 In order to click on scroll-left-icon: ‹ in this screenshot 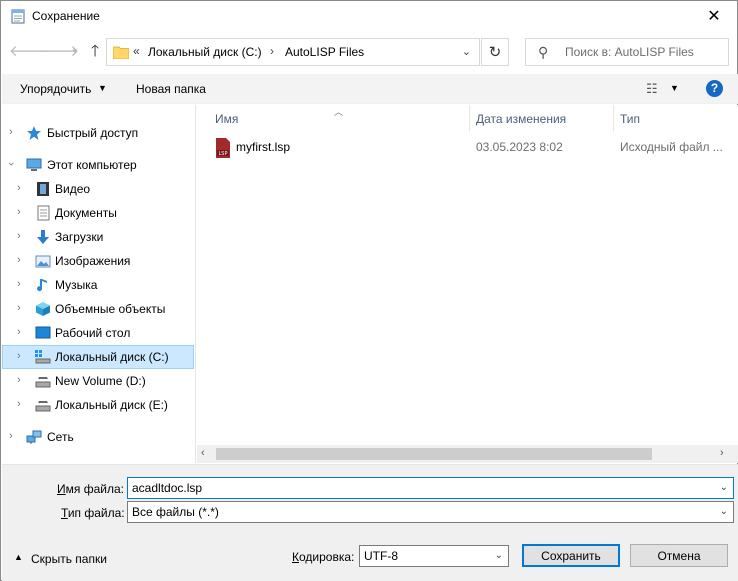, I will do `click(203, 453)`.